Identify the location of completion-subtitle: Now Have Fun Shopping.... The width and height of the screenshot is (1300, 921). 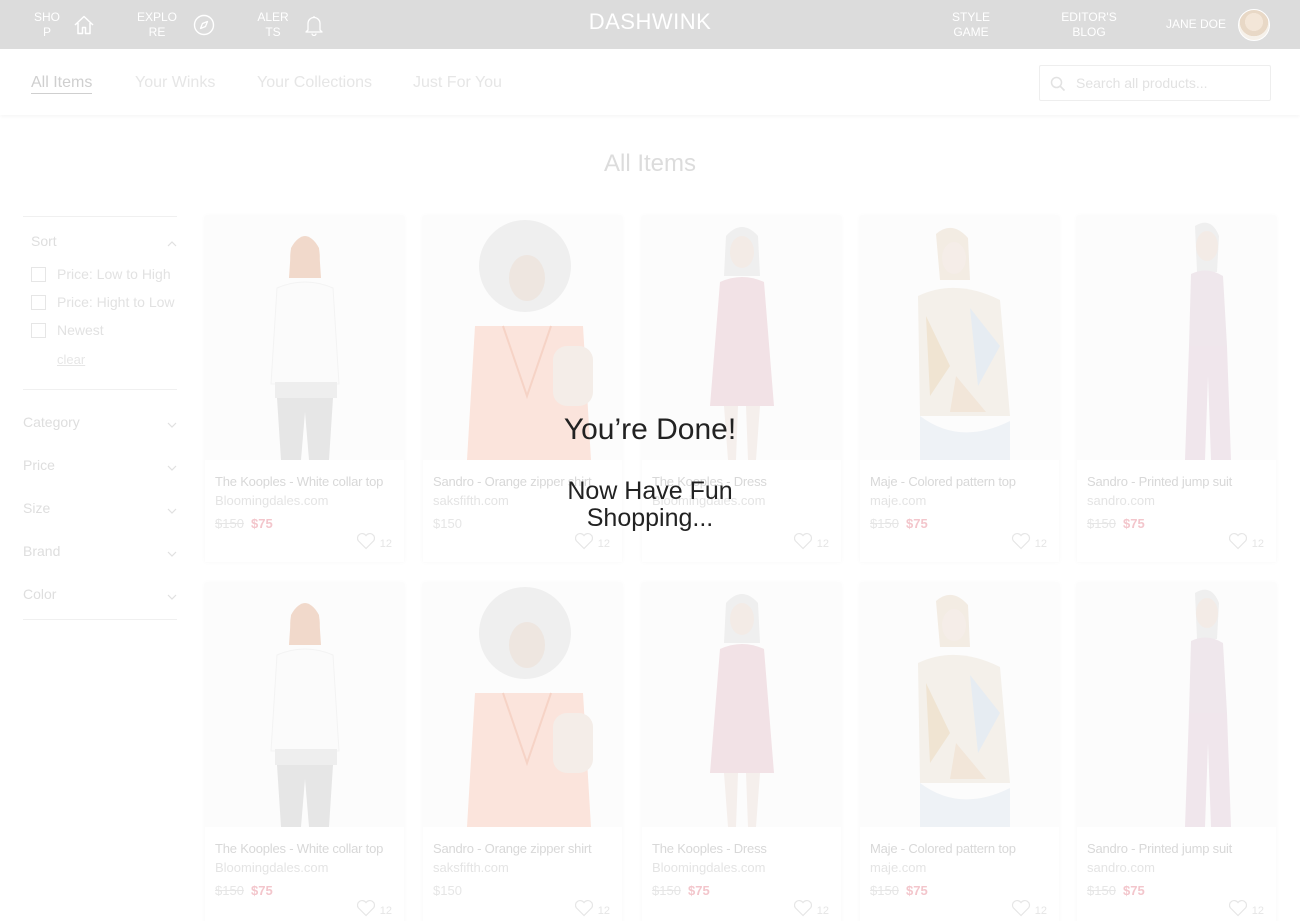
(650, 504).